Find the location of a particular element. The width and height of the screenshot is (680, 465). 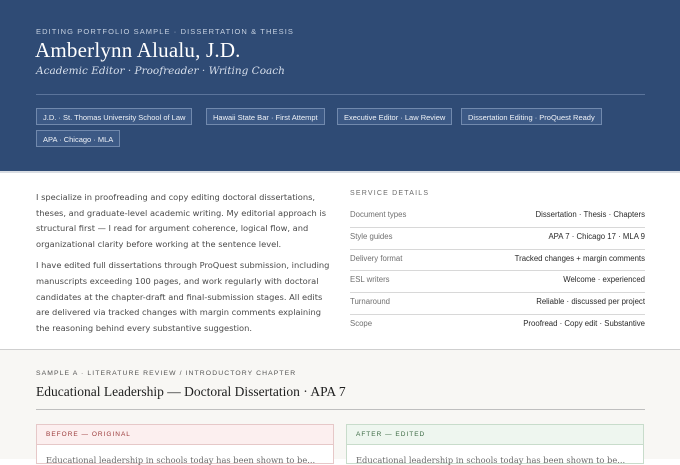

credential-badge: APA · Chicago · MLA is located at coordinates (78, 138).